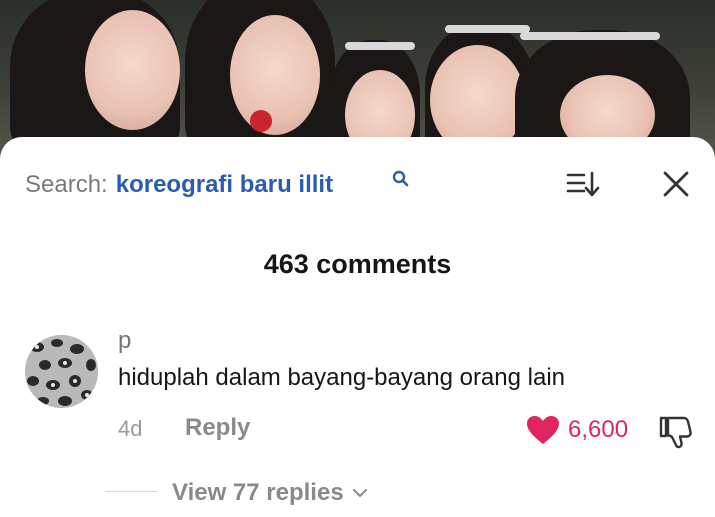 The image size is (715, 517). I want to click on strawberry, so click(261, 121).